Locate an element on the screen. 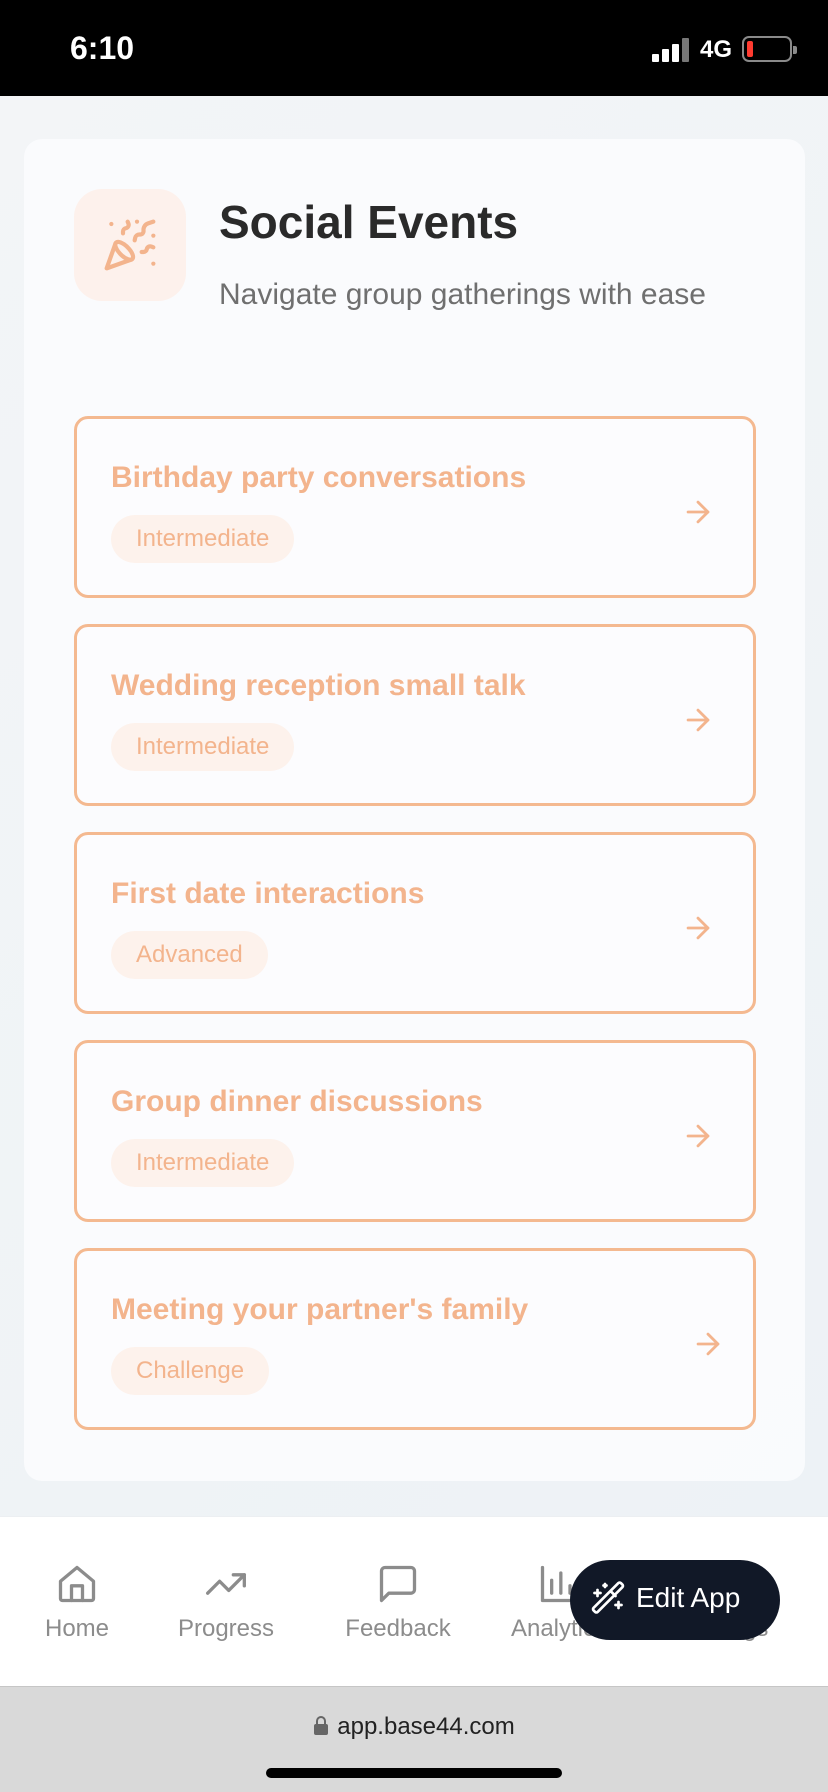  topic-title: First date interactions is located at coordinates (268, 893).